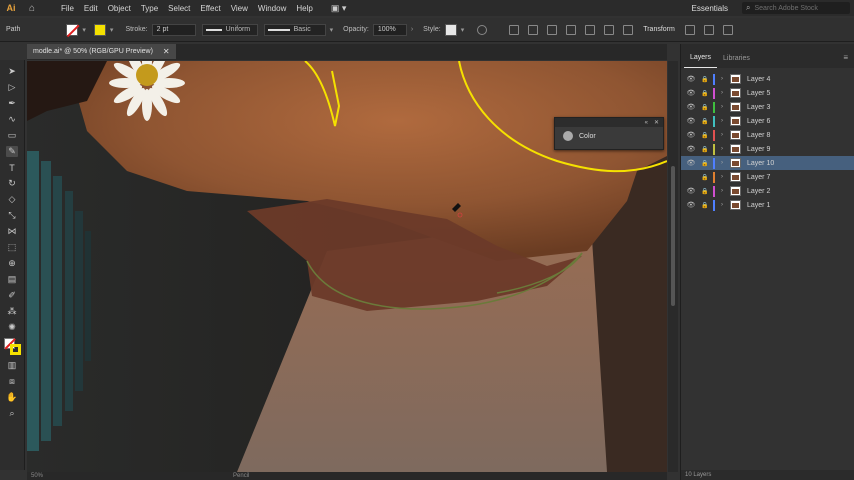  What do you see at coordinates (767, 79) in the screenshot?
I see `layer-row: 👁 🔒 › Layer 4` at bounding box center [767, 79].